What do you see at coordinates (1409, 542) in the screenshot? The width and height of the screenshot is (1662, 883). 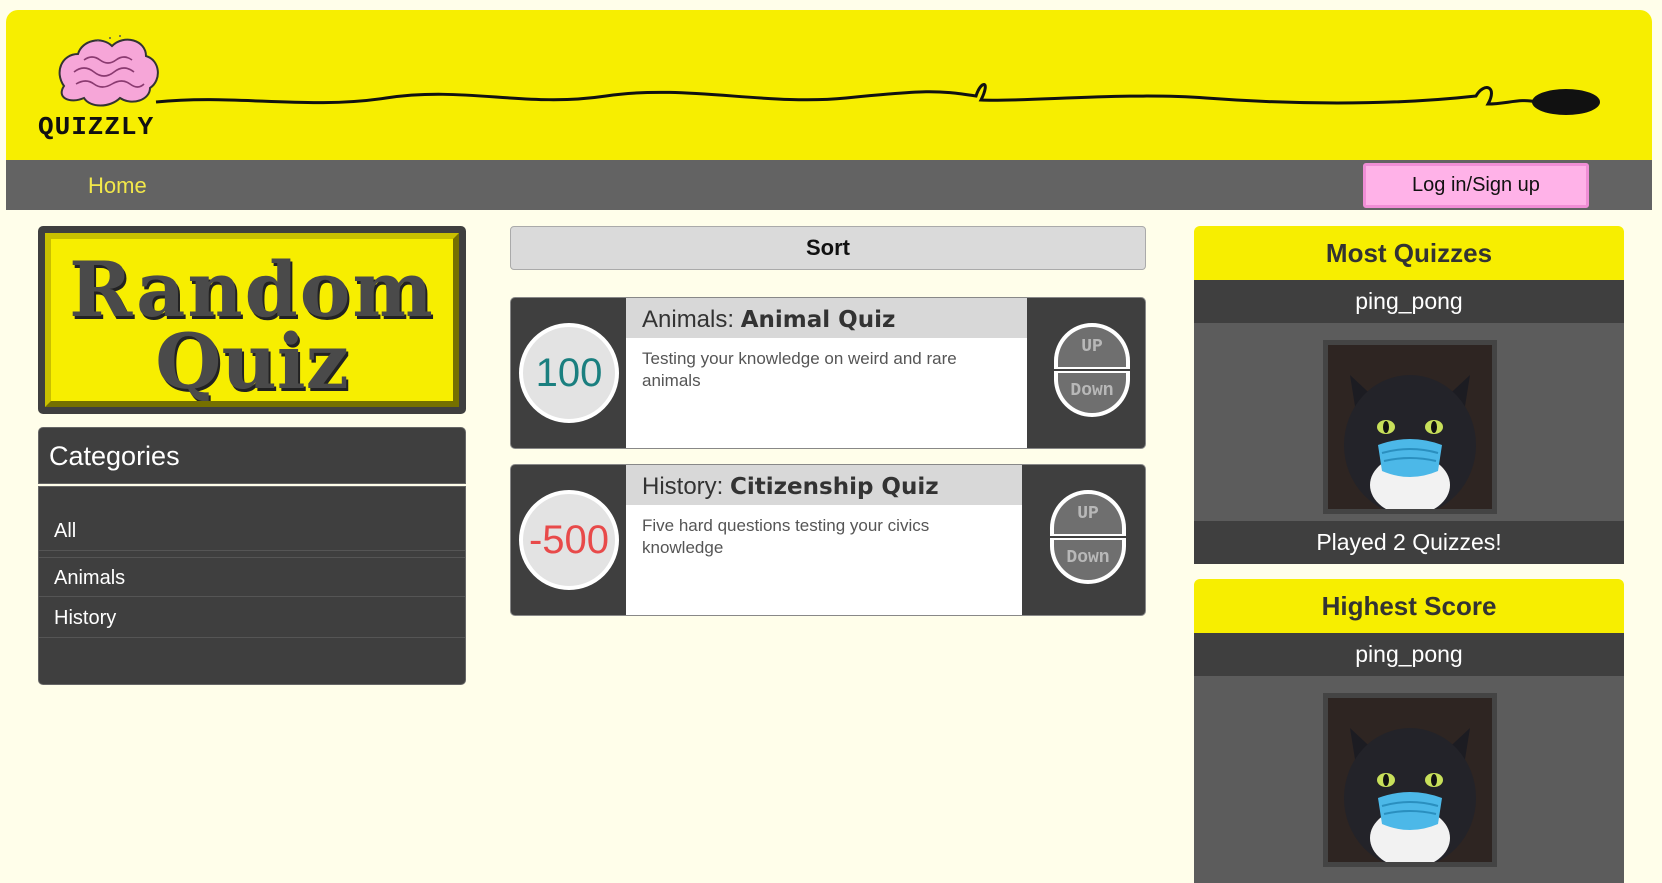 I see `leaderboard-footer: Played 2 Quizzes!` at bounding box center [1409, 542].